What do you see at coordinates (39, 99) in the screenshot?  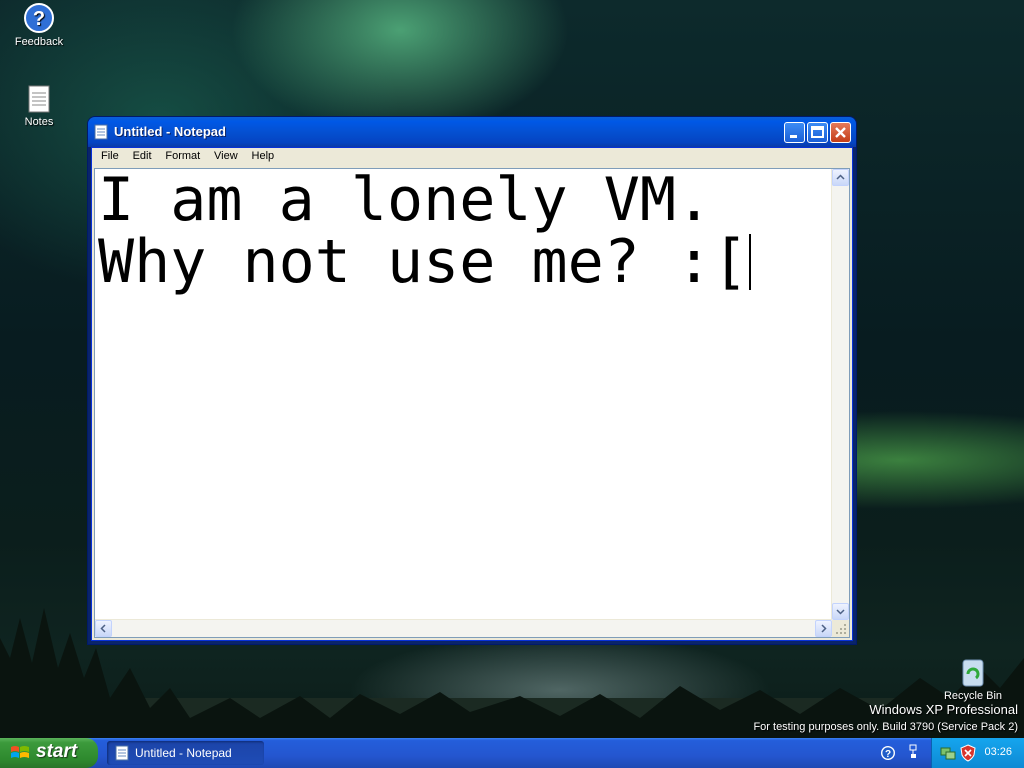 I see `notepad-file-icon` at bounding box center [39, 99].